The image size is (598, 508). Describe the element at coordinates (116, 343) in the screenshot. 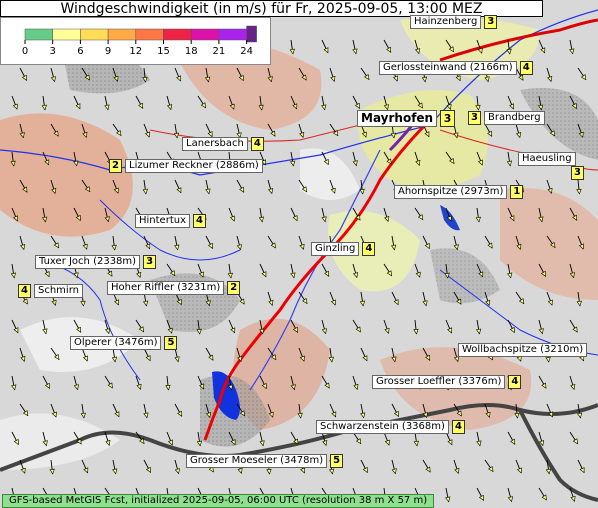

I see `place-name: Olperer (3476m)` at that location.